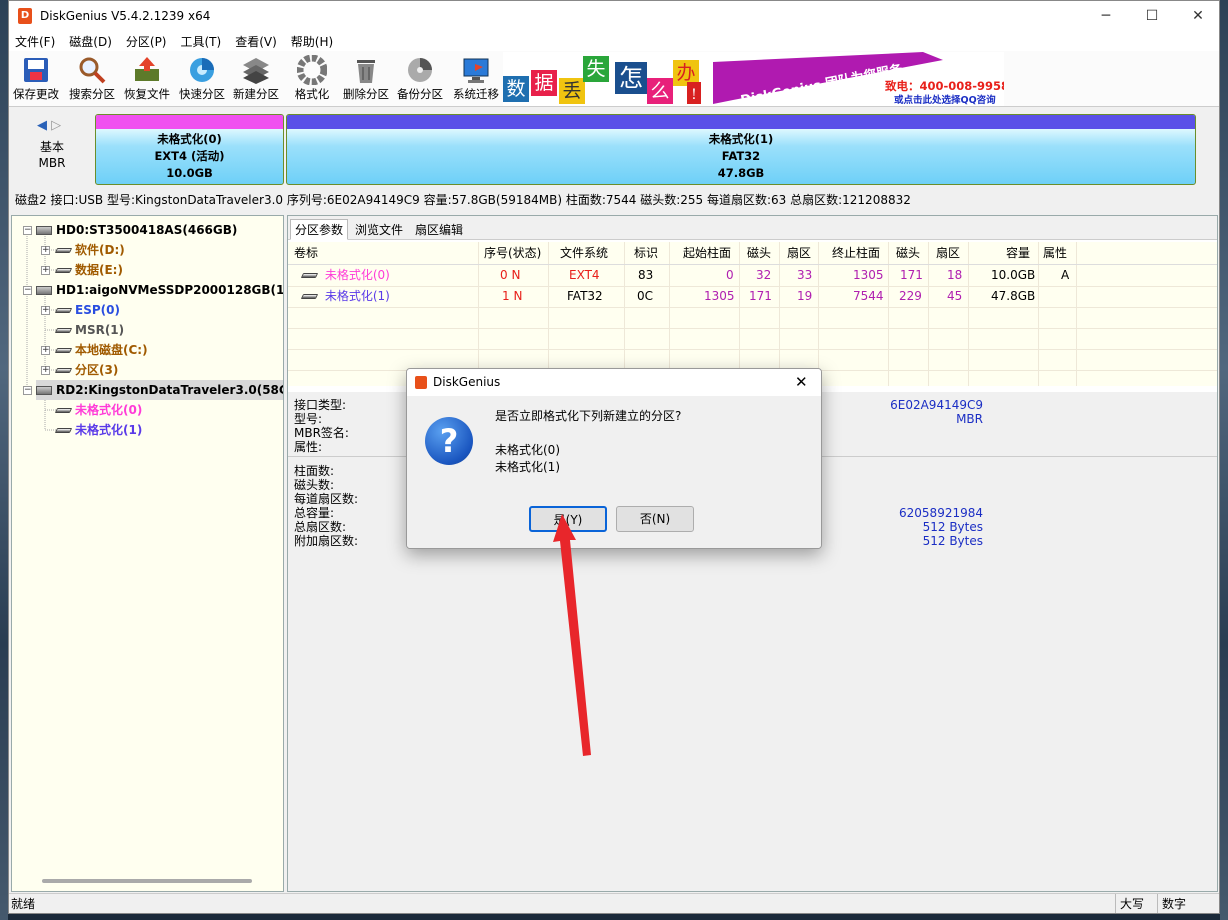 The width and height of the screenshot is (1228, 920). I want to click on save-changes-button: 保存更改, so click(36, 79).